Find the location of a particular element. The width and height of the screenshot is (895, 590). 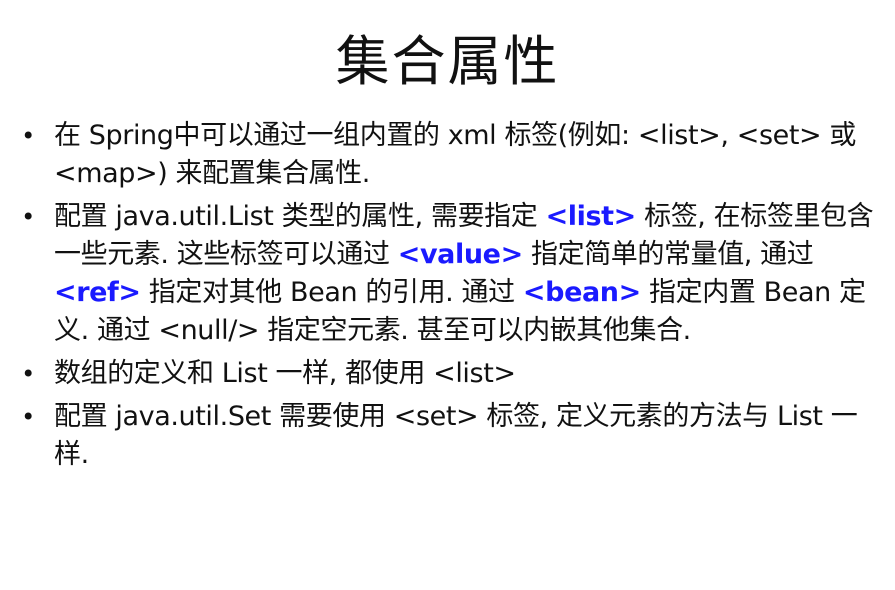

slide-title: 集合属性 is located at coordinates (447, 61).